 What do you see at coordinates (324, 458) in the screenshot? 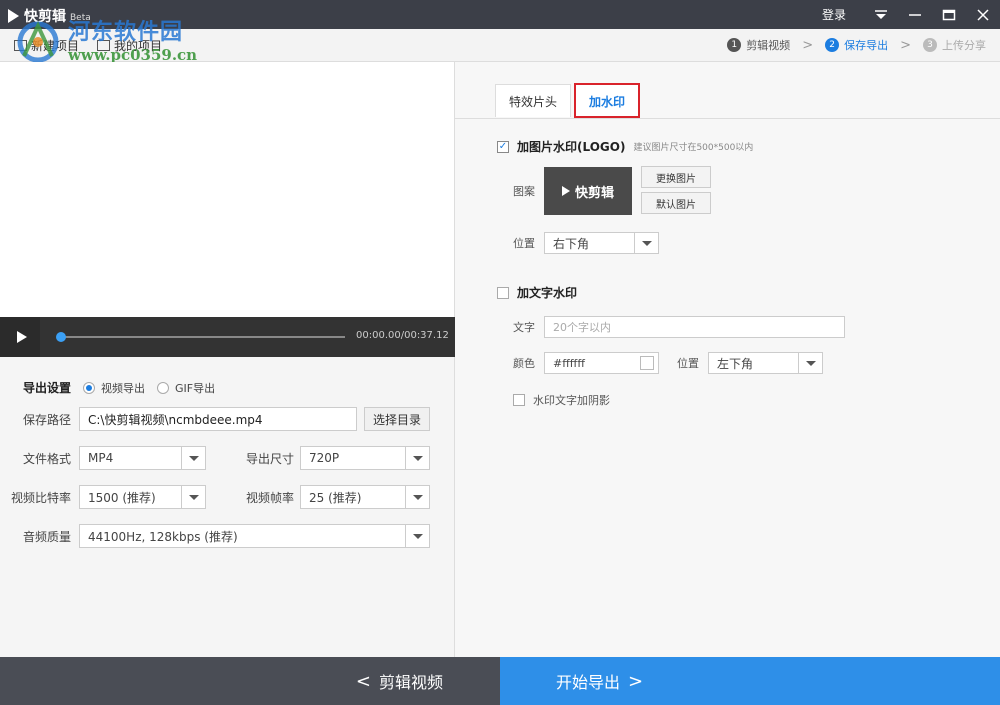
I see `size-value: 720P` at bounding box center [324, 458].